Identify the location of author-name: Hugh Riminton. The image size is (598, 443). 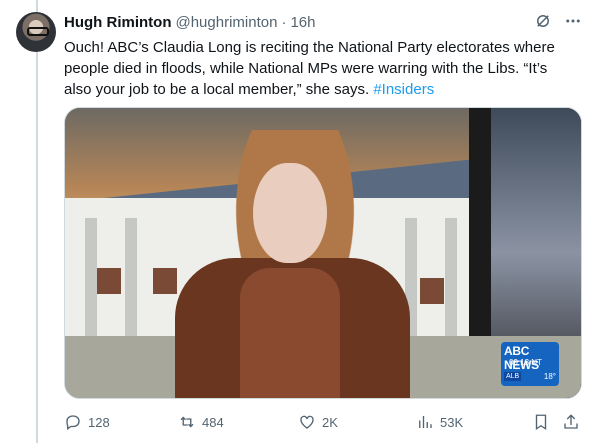
(117, 22).